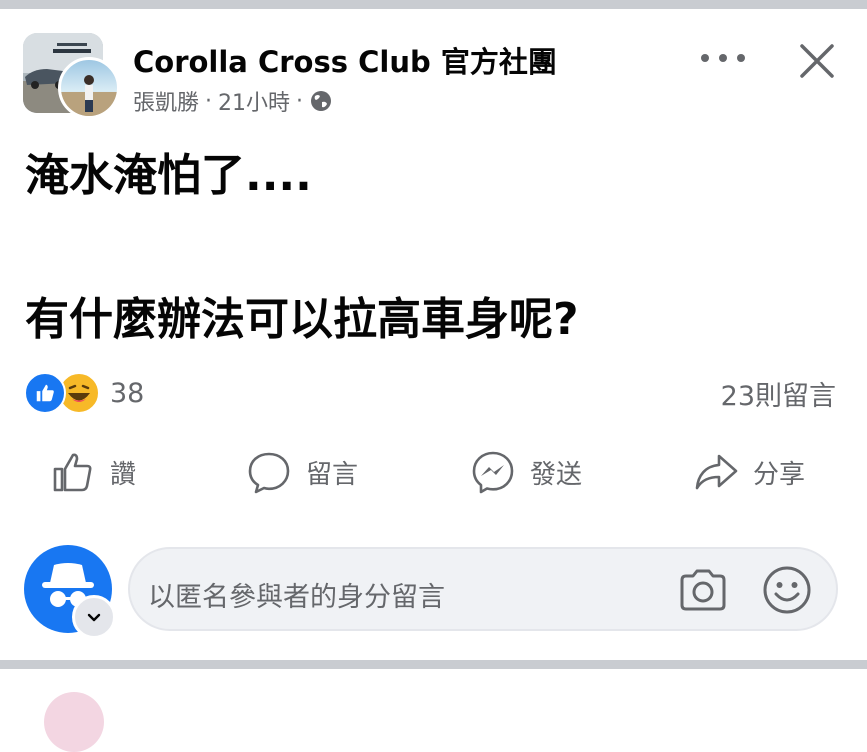 The image size is (867, 752). Describe the element at coordinates (723, 58) in the screenshot. I see `more-options-button` at that location.